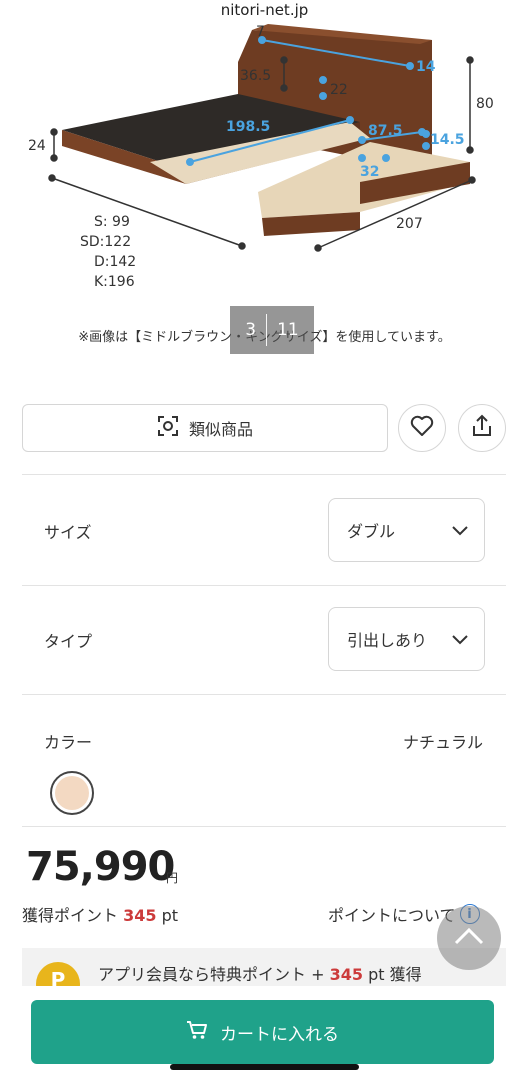 This screenshot has height=1080, width=529. I want to click on size-k: K:196, so click(114, 282).